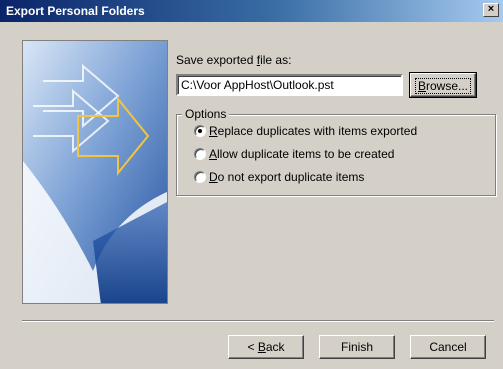 Image resolution: width=503 pixels, height=369 pixels. I want to click on options-legend: Options, so click(206, 114).